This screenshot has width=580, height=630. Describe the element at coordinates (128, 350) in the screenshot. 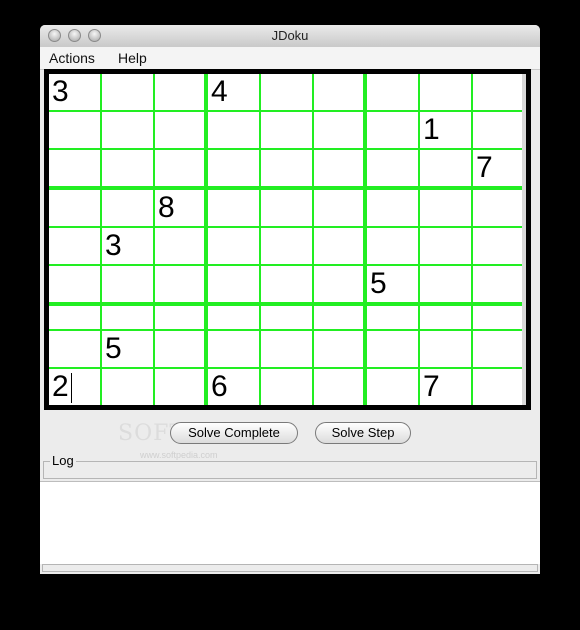

I see `sudoku-cell-r8-c2: 5` at that location.